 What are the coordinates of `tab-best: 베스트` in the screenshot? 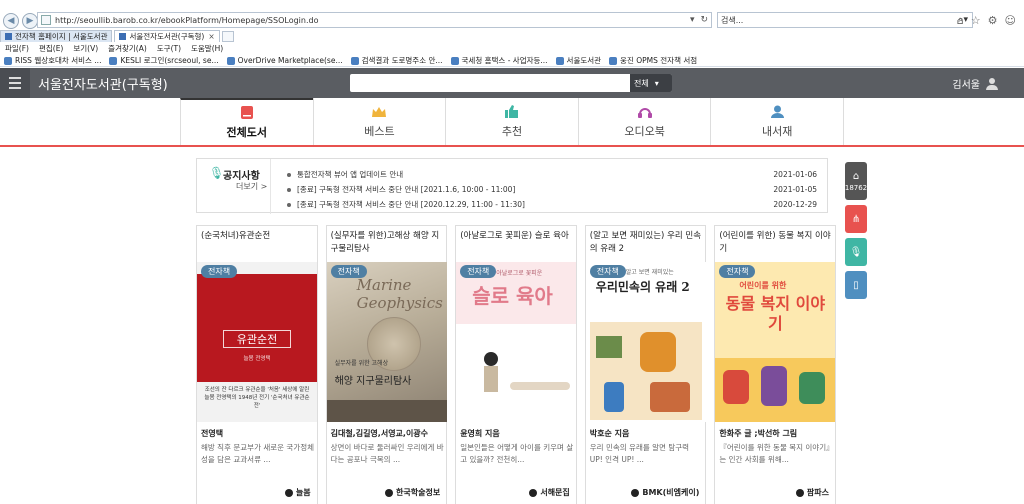 It's located at (379, 121).